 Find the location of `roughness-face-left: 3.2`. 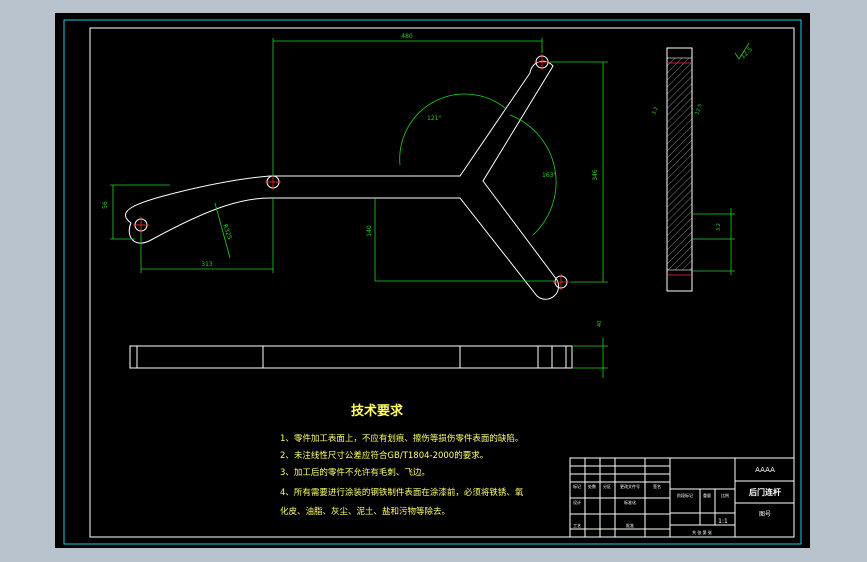

roughness-face-left: 3.2 is located at coordinates (655, 111).